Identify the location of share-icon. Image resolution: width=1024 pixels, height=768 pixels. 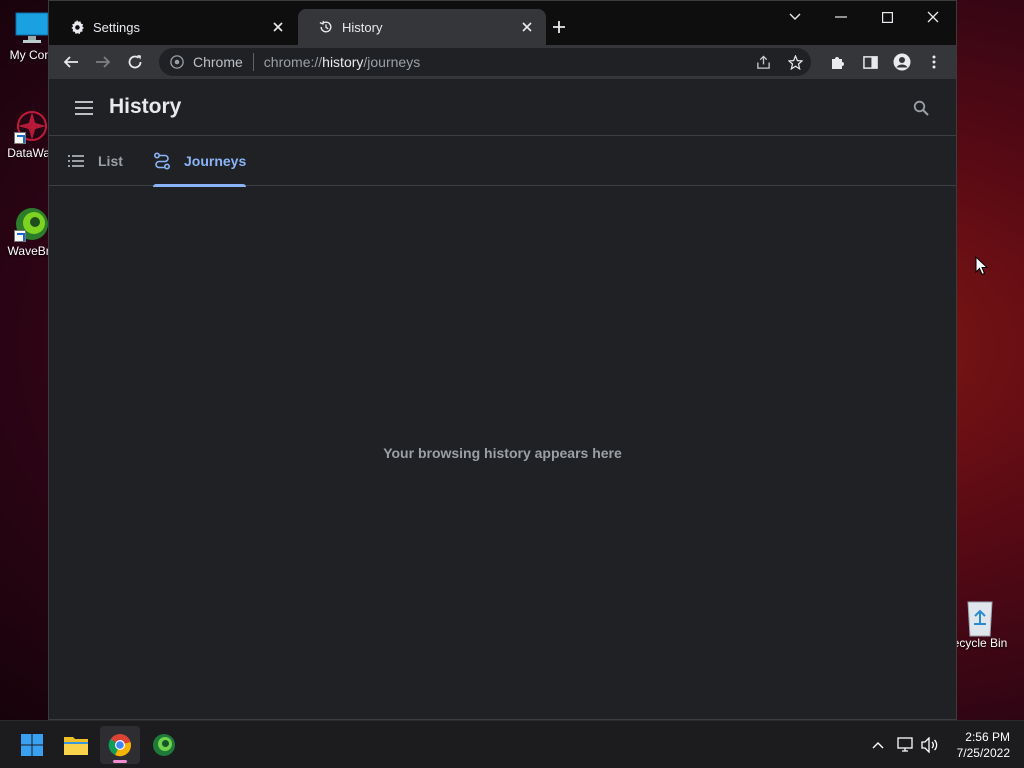
(763, 61).